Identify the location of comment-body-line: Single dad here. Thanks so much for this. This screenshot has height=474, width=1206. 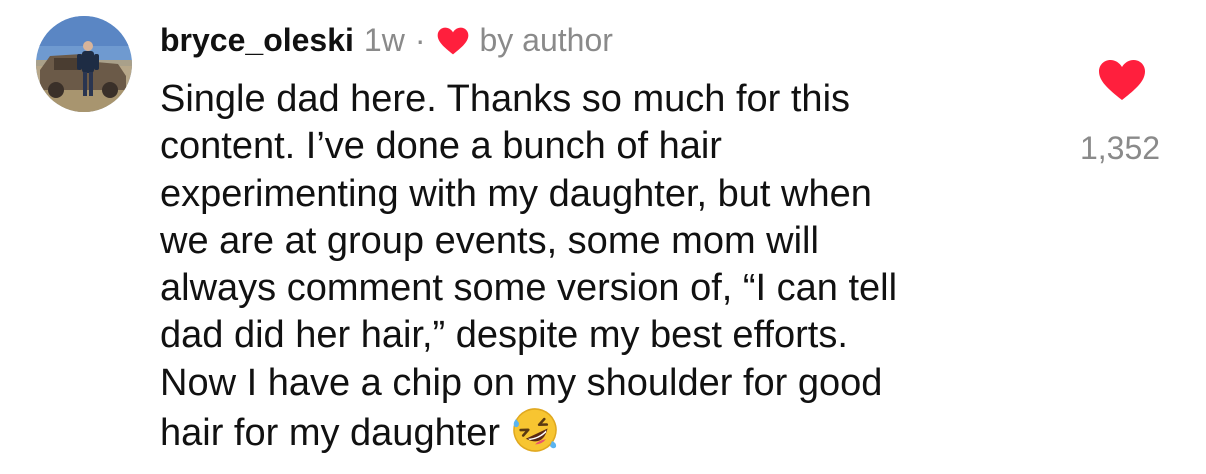
(505, 99).